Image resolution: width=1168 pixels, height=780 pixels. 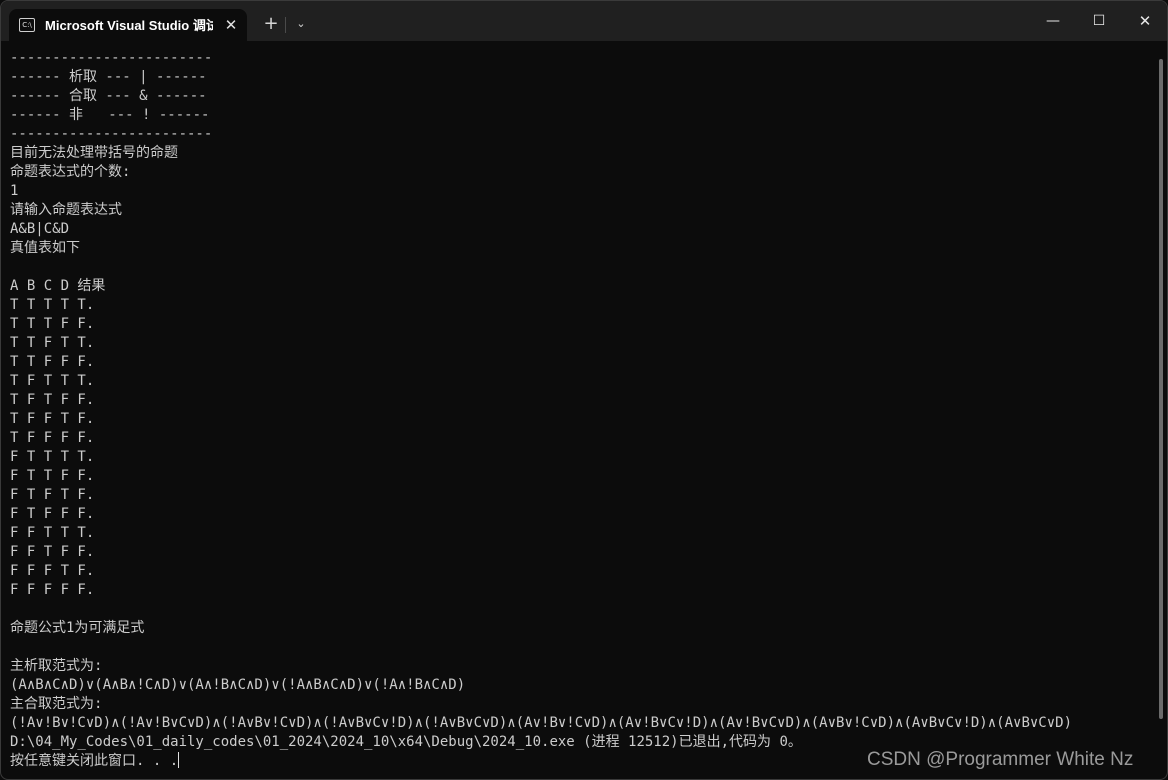 I want to click on console-line: F T T F F., so click(x=52, y=476).